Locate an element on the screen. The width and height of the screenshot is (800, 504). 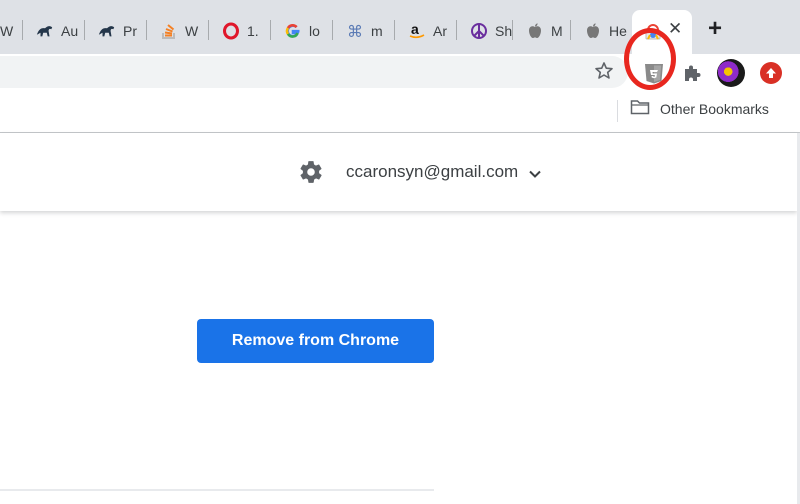
opera-icon is located at coordinates (231, 31).